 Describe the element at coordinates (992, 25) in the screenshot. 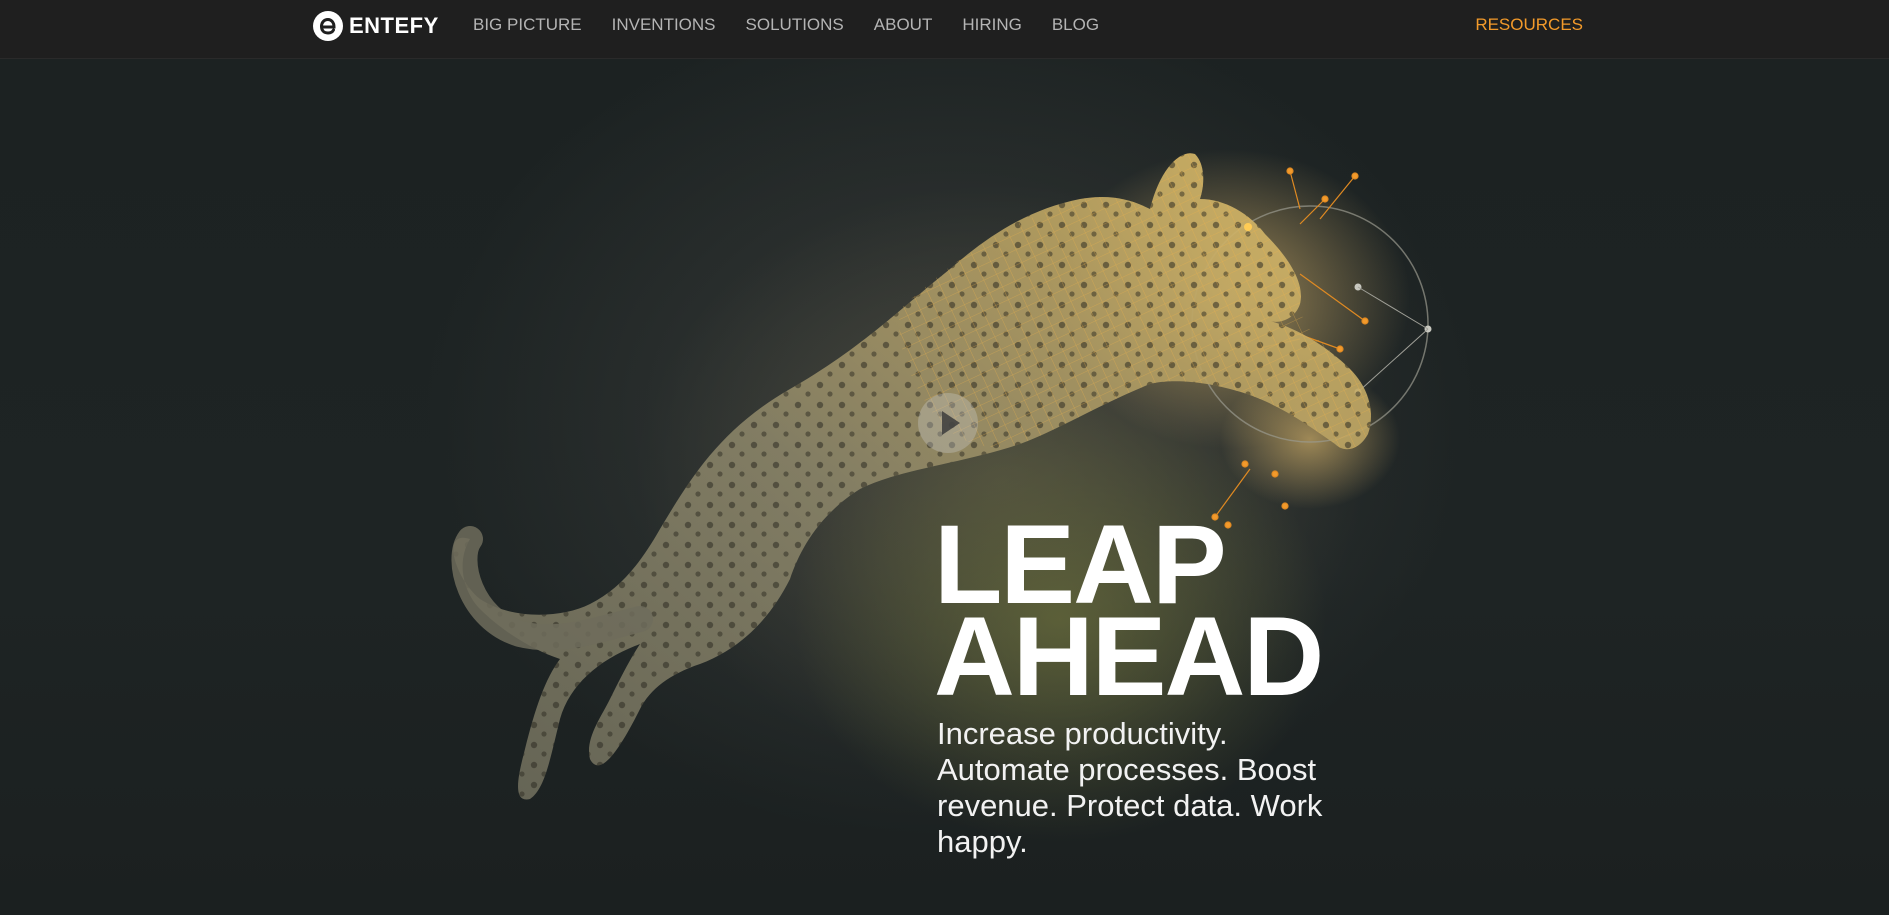

I see `nav-hiring: HIRING` at that location.